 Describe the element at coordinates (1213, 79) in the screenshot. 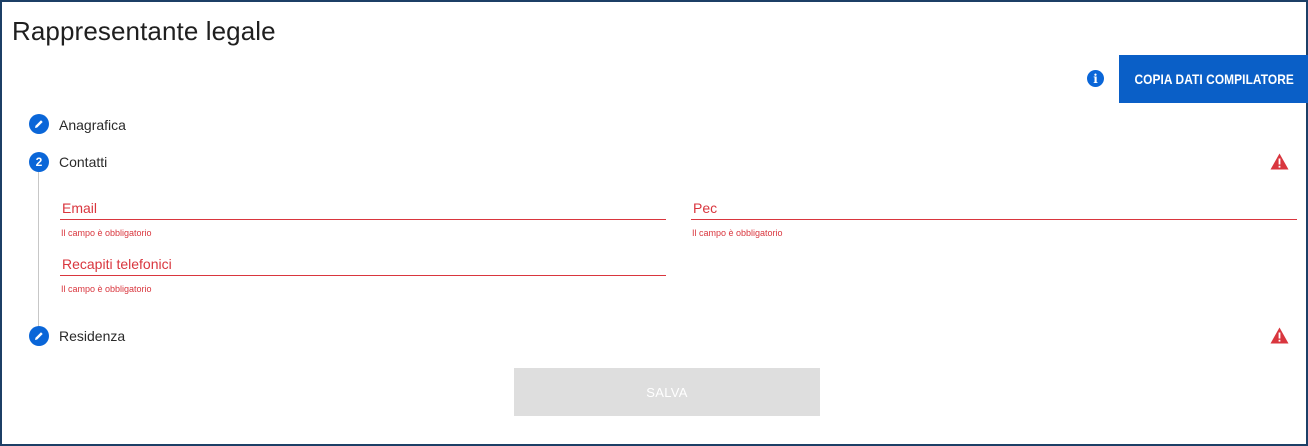

I see `copy-compiler-data-button: COPIA DATI COMPILATORE` at that location.